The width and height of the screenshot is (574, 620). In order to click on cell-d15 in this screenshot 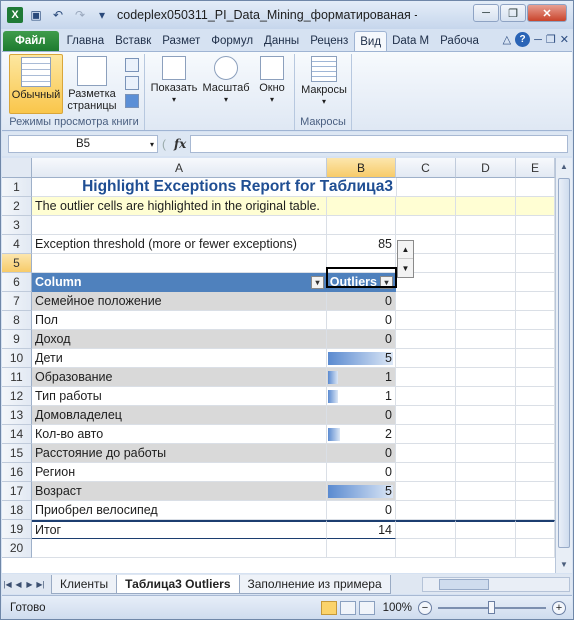, I will do `click(486, 453)`.